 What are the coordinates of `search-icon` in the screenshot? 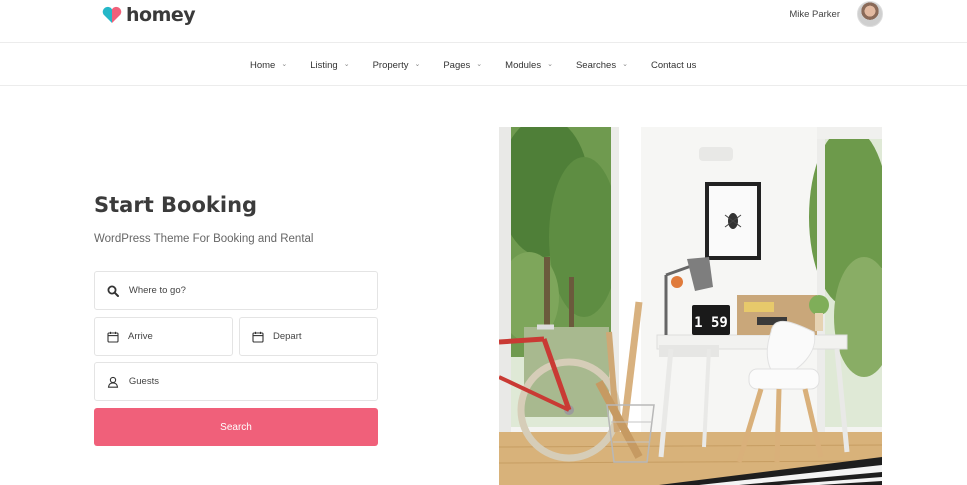 It's located at (113, 291).